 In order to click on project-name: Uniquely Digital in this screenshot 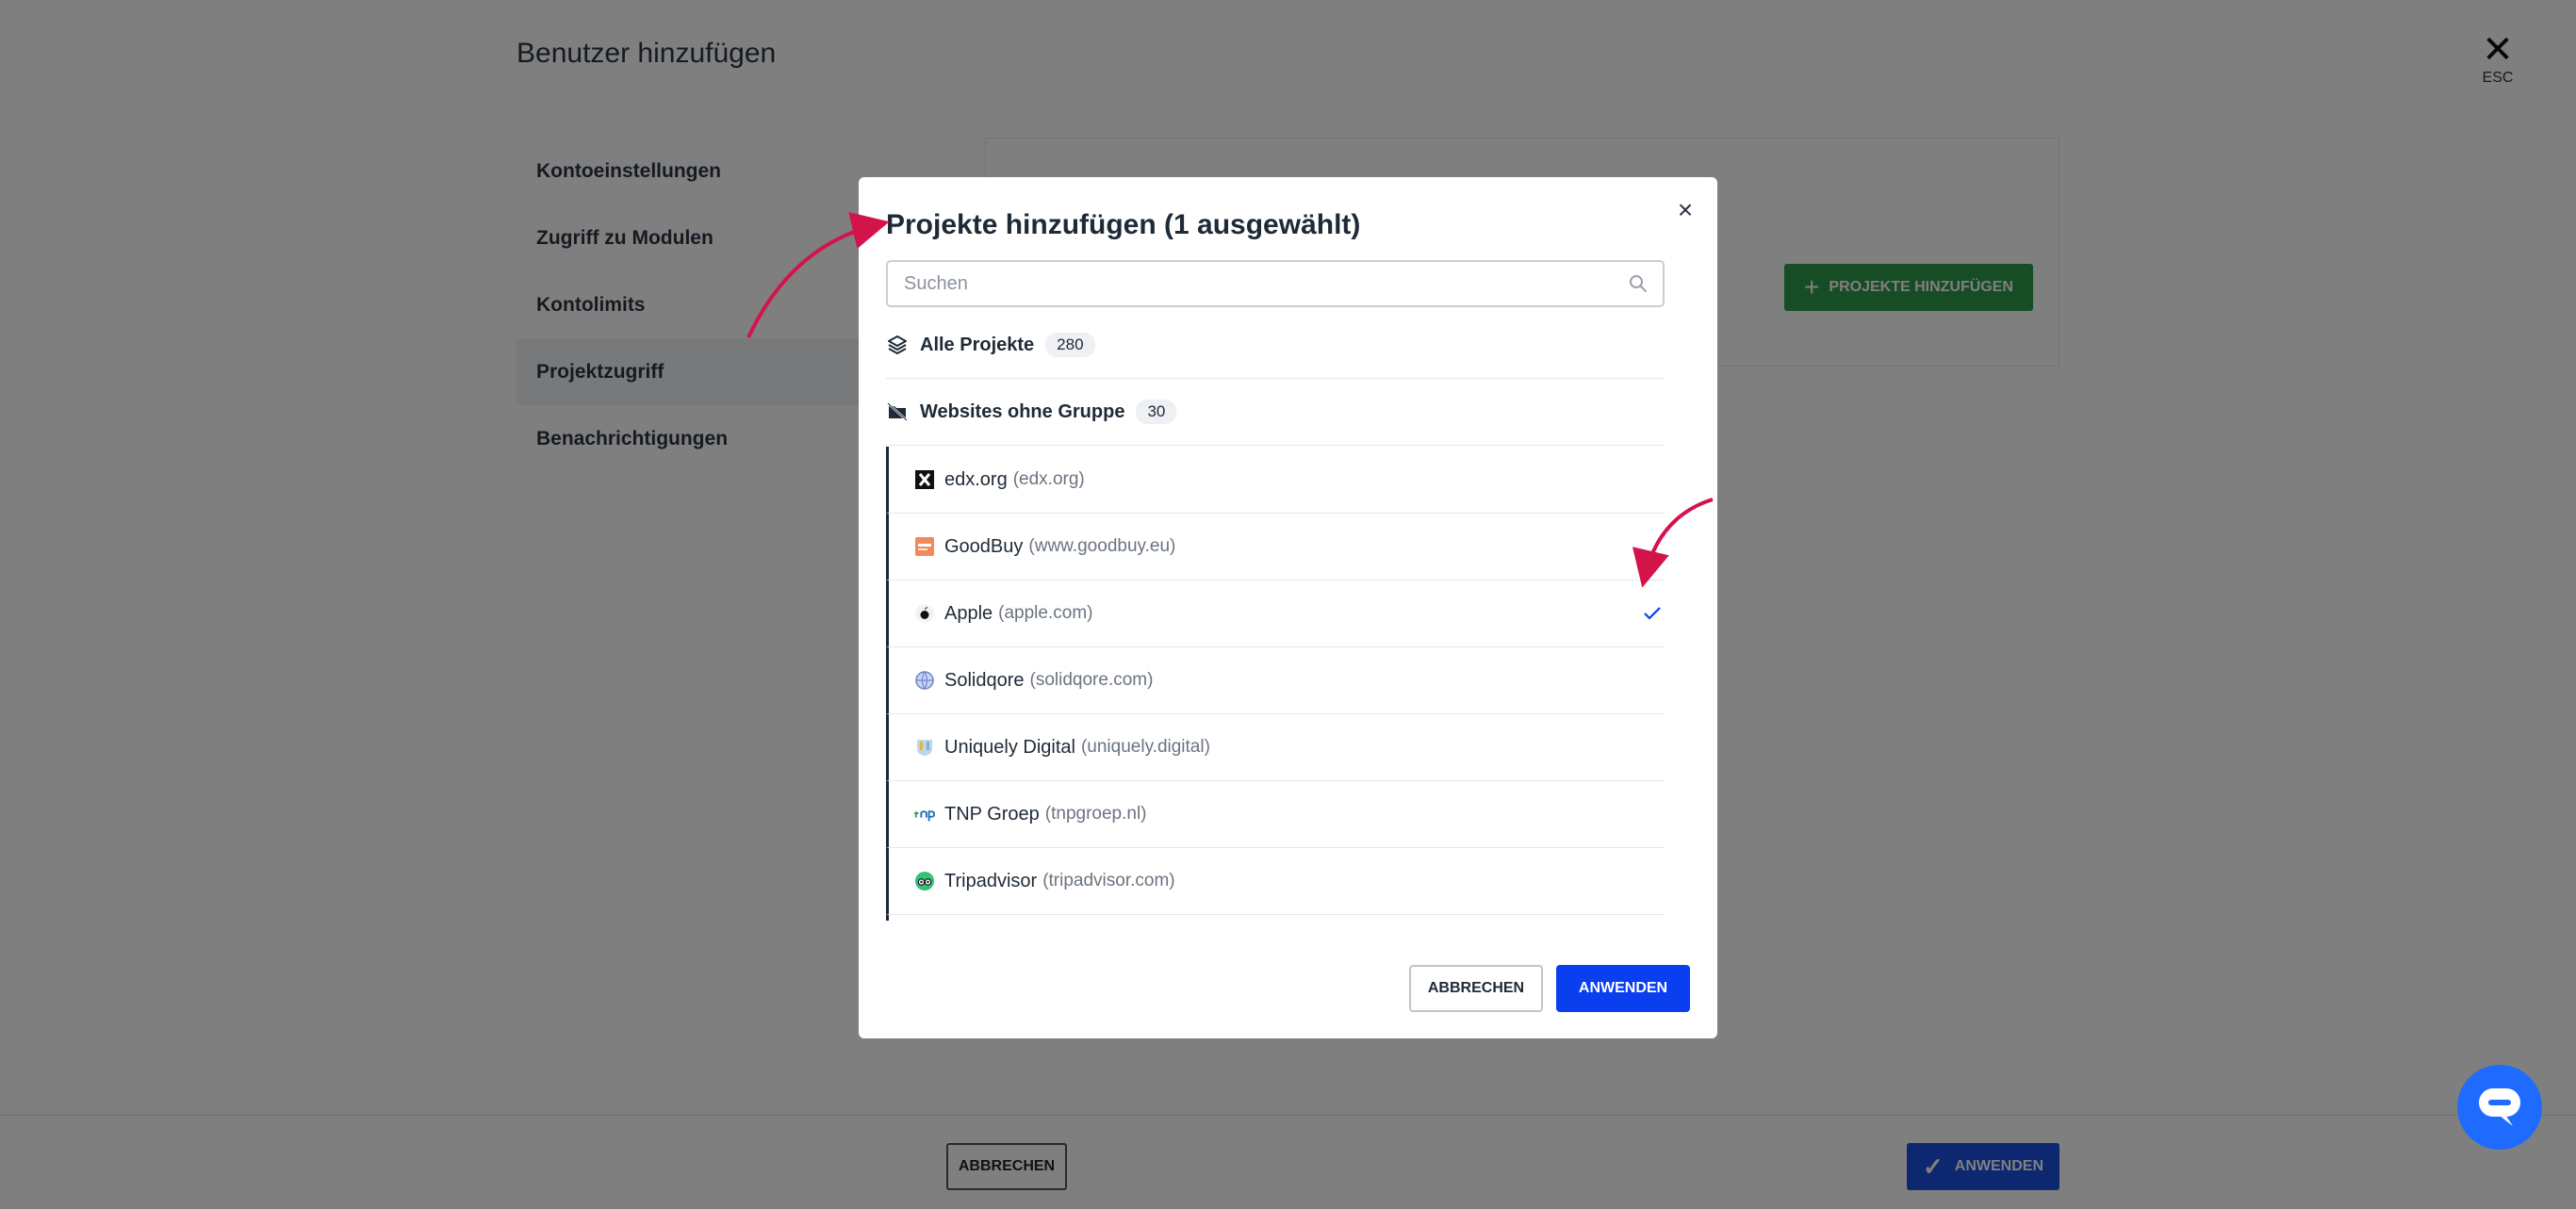, I will do `click(1010, 747)`.